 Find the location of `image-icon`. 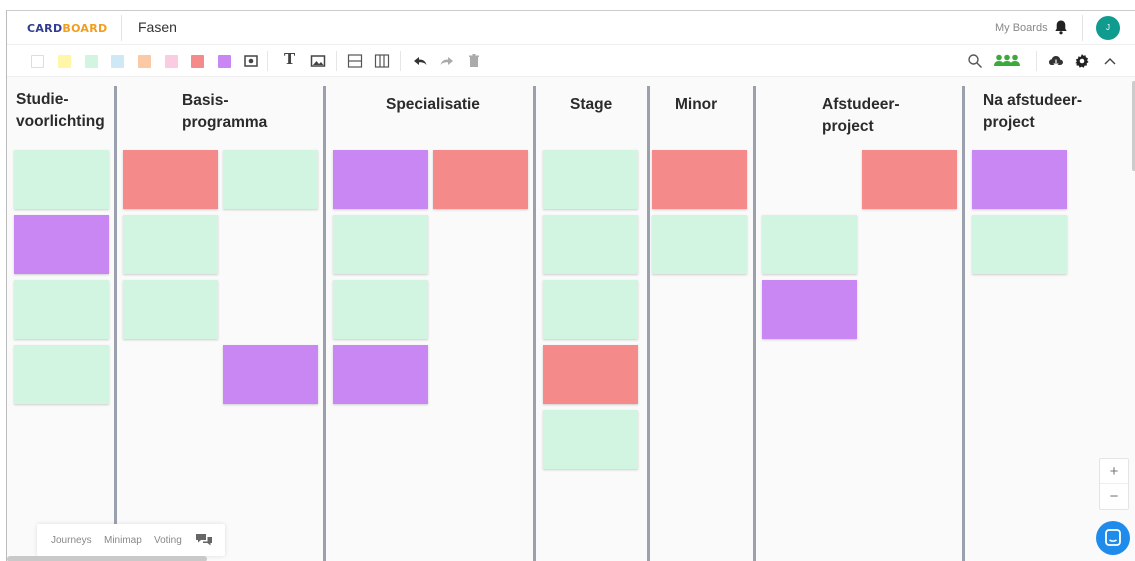

image-icon is located at coordinates (318, 61).